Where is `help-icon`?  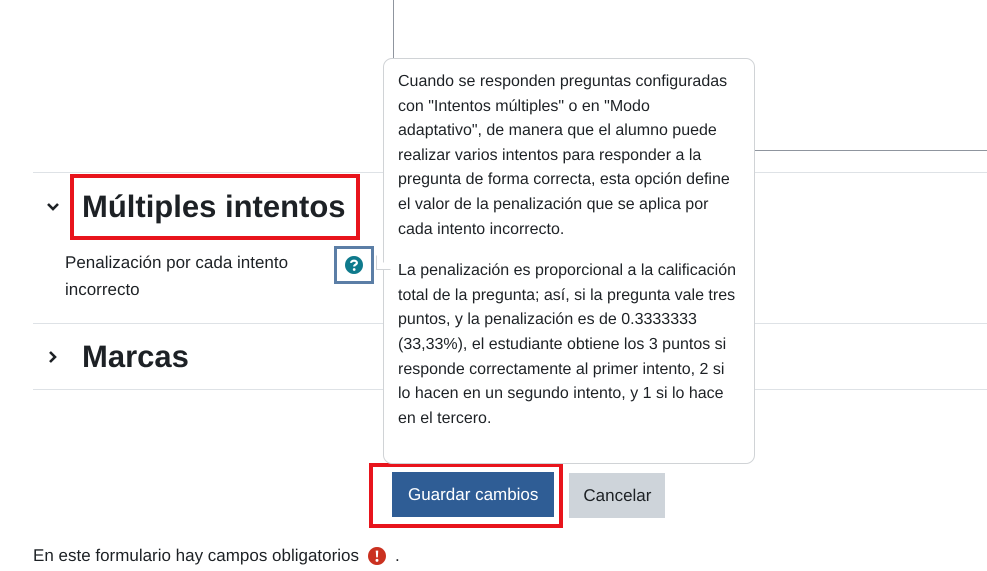
help-icon is located at coordinates (354, 265).